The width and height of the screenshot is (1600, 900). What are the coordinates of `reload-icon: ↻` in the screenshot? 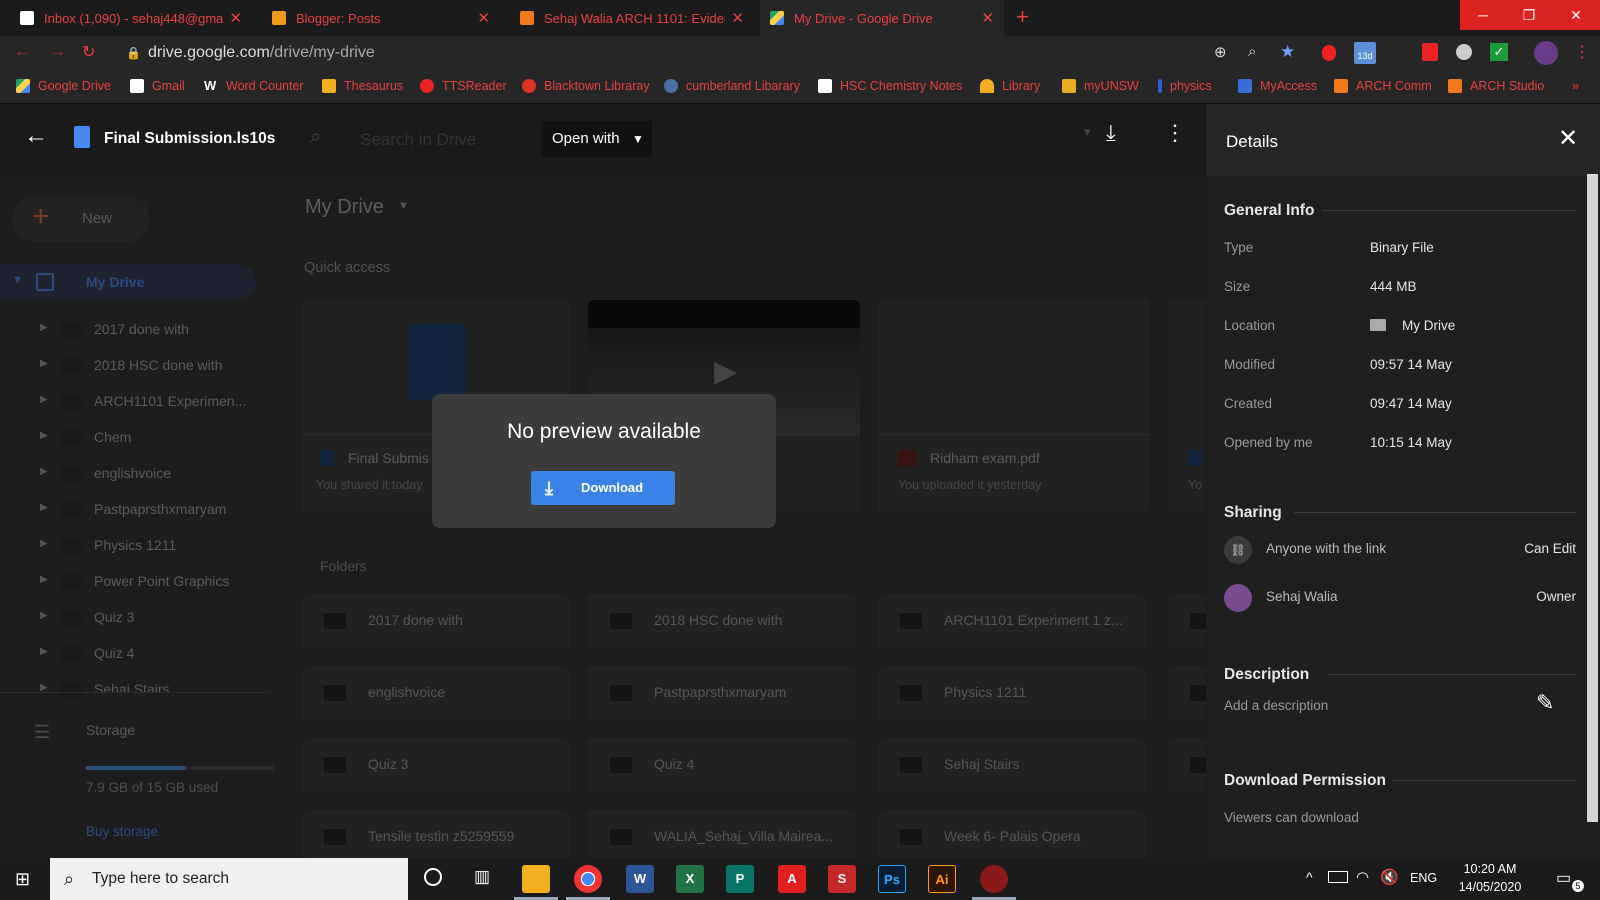 It's located at (88, 52).